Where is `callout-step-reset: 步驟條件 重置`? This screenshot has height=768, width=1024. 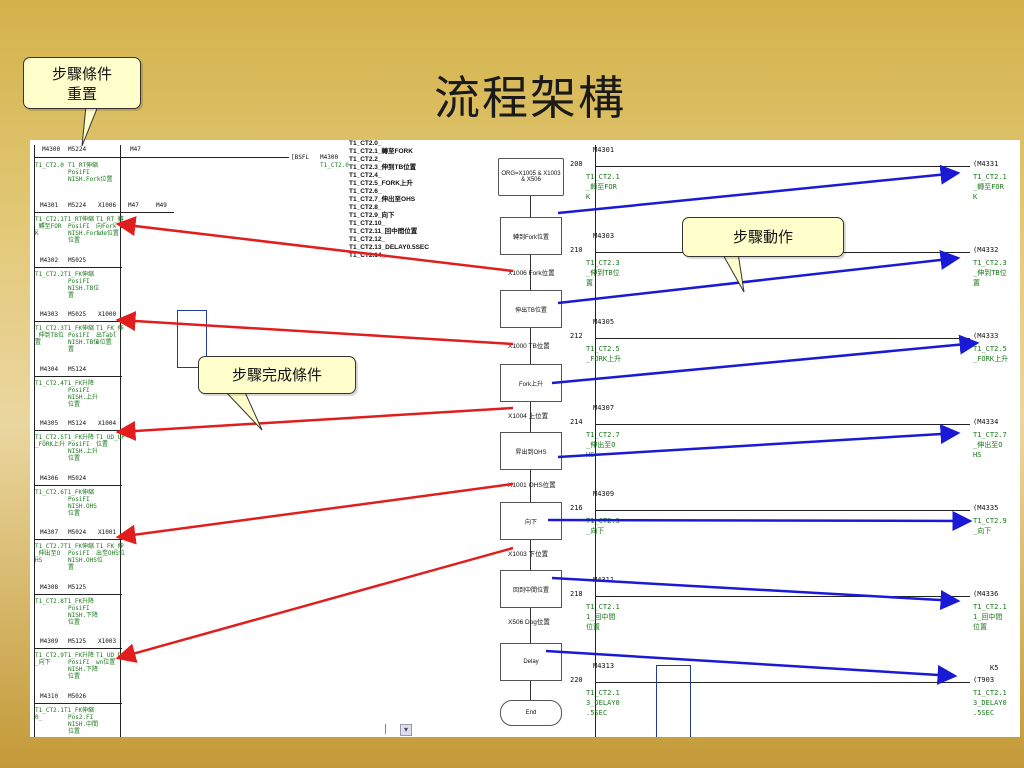 callout-step-reset: 步驟條件 重置 is located at coordinates (82, 83).